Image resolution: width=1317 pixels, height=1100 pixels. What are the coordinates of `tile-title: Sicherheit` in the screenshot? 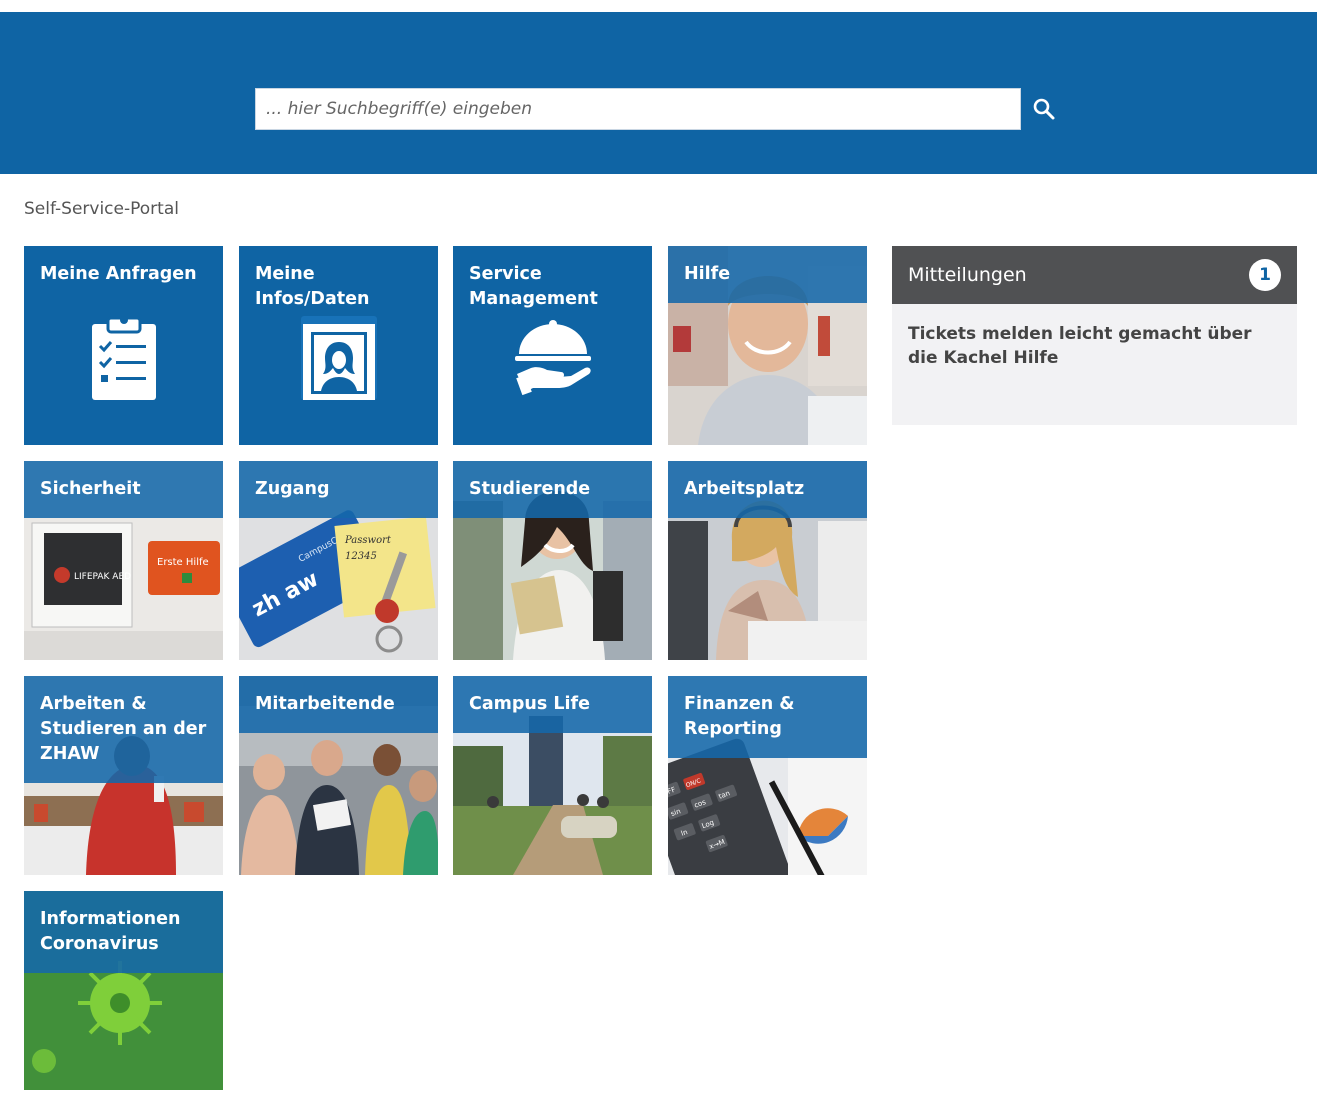 It's located at (90, 489).